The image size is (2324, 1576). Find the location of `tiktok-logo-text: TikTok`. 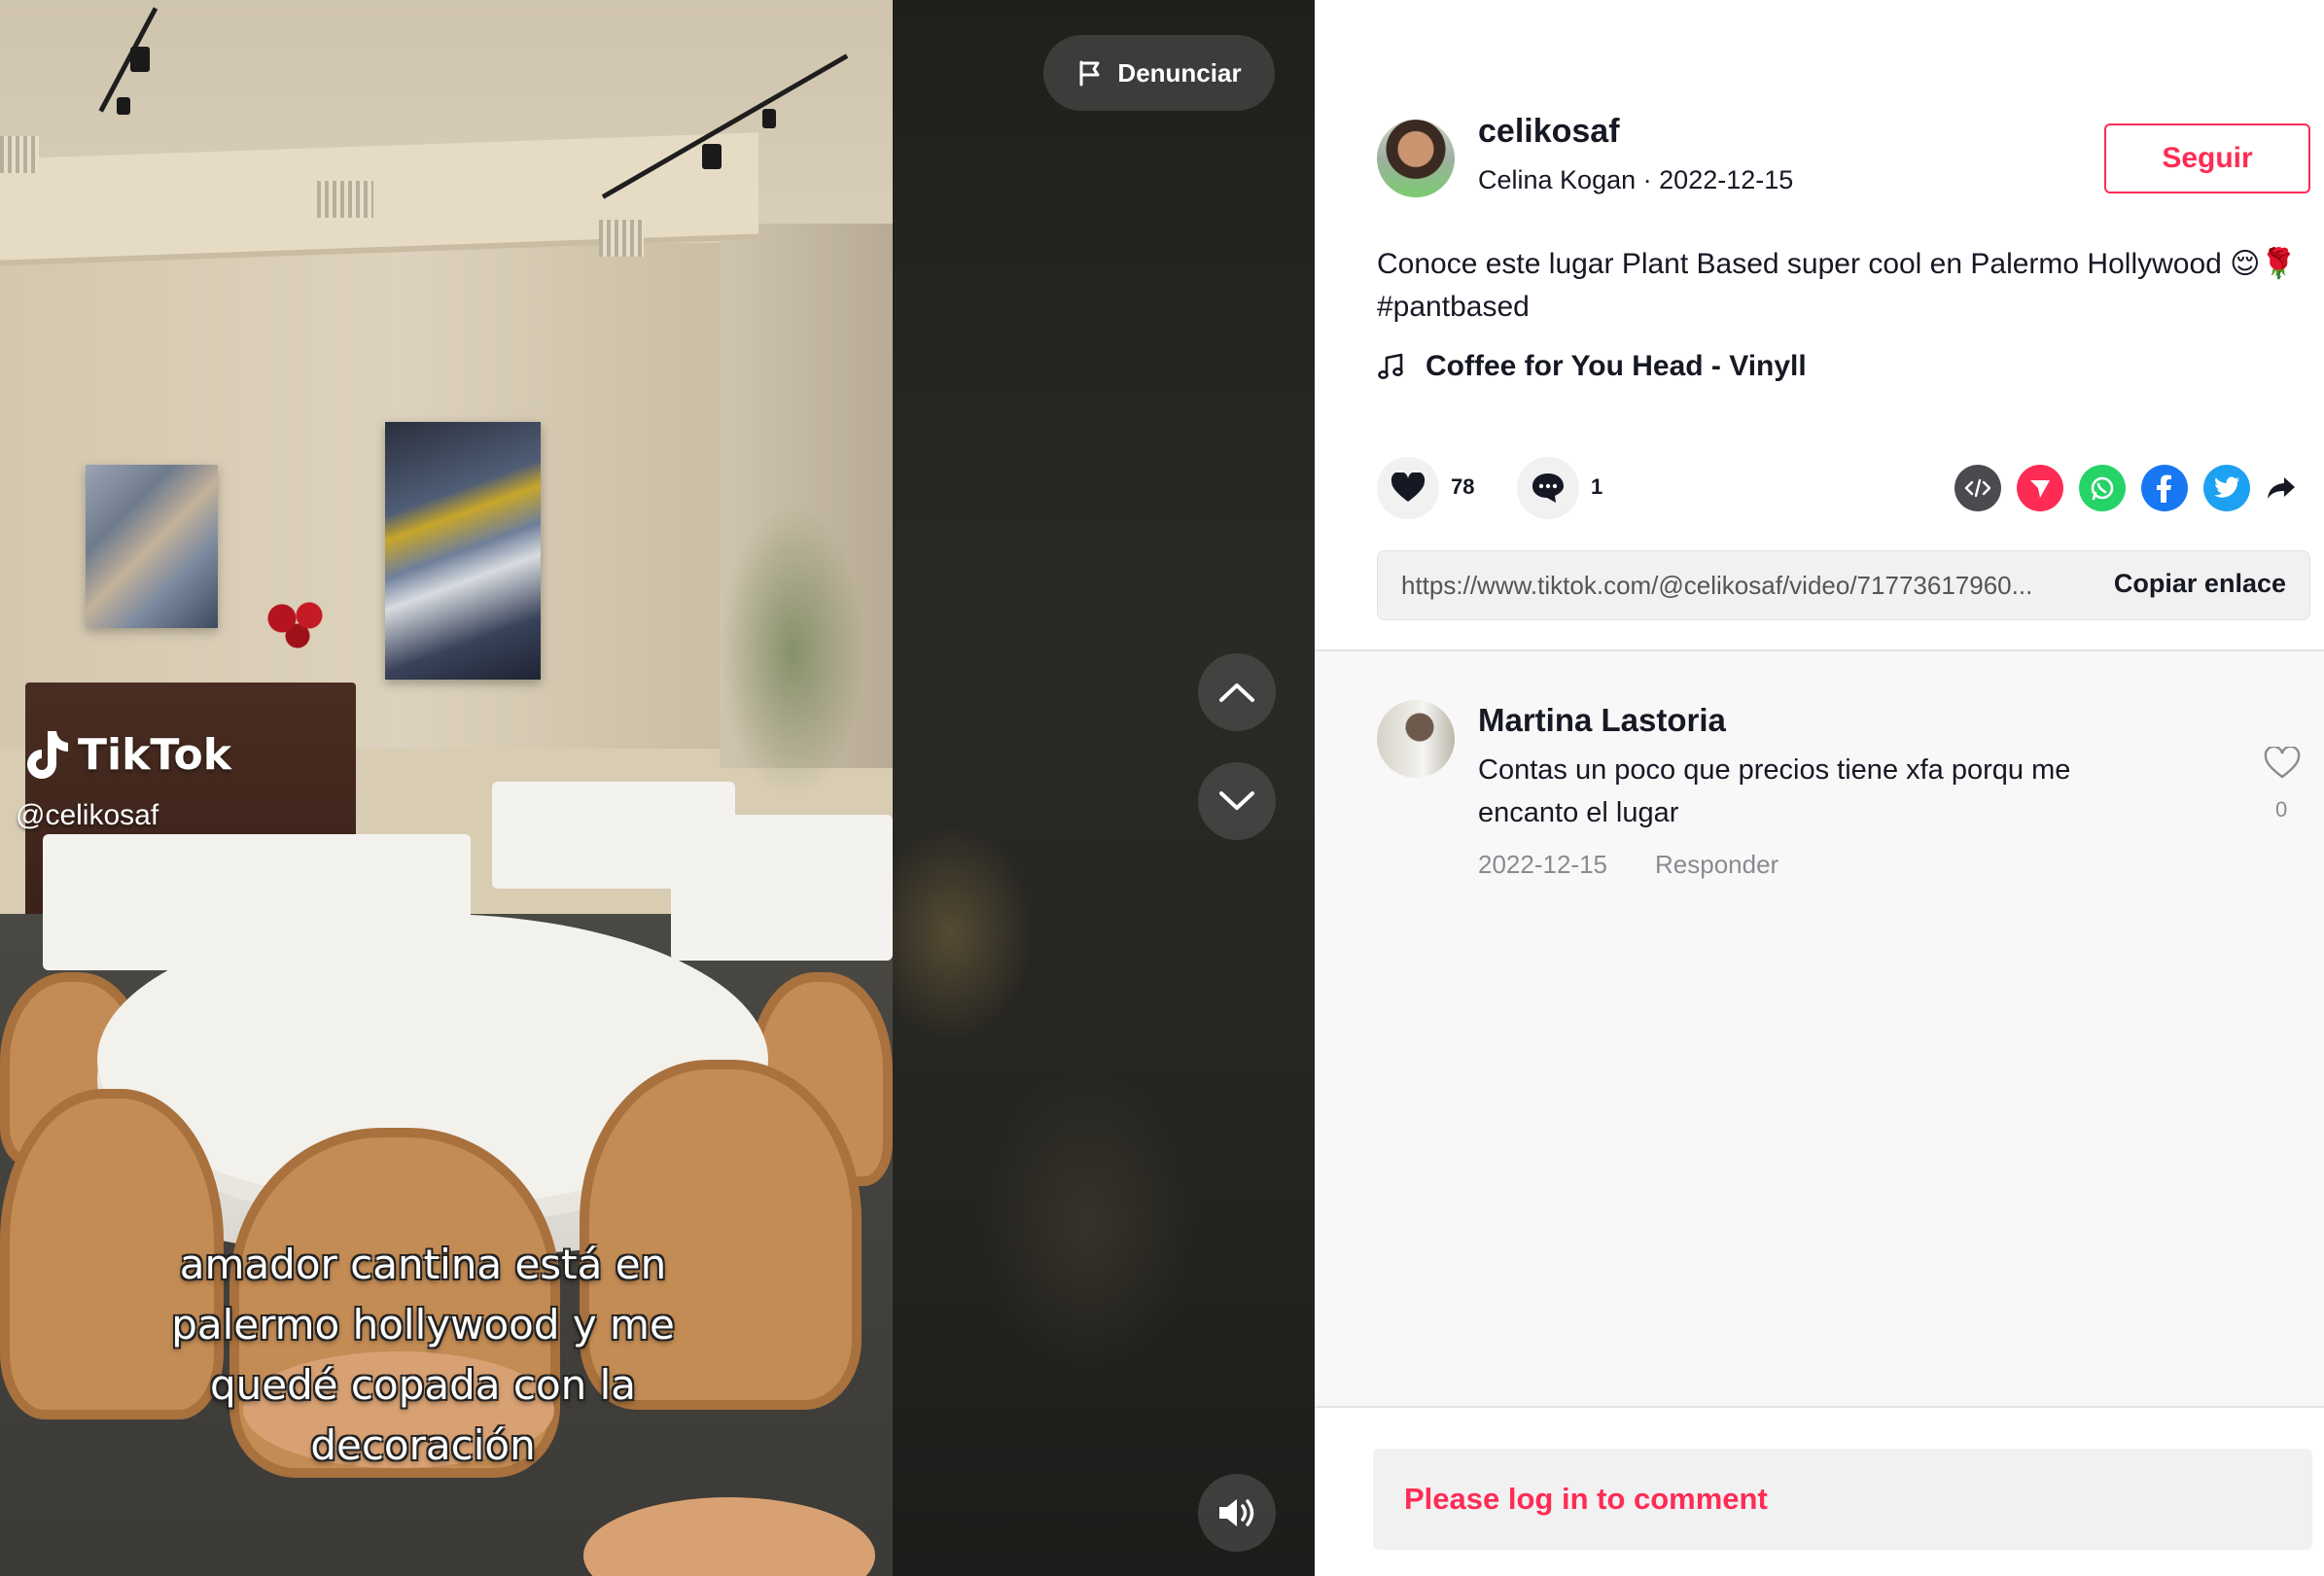

tiktok-logo-text: TikTok is located at coordinates (155, 755).